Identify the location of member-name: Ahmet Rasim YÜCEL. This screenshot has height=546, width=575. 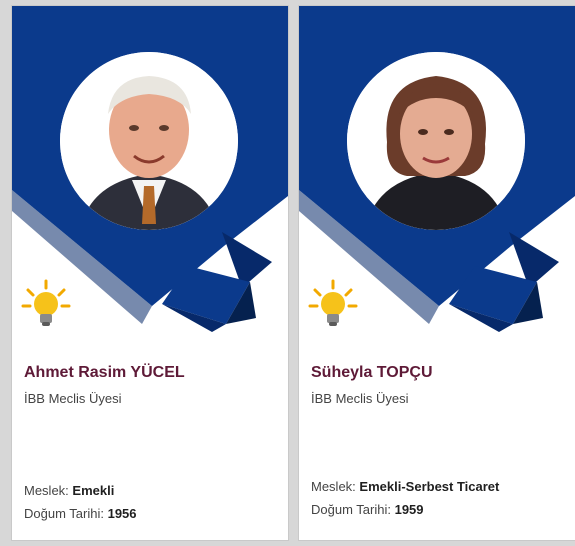
(104, 372).